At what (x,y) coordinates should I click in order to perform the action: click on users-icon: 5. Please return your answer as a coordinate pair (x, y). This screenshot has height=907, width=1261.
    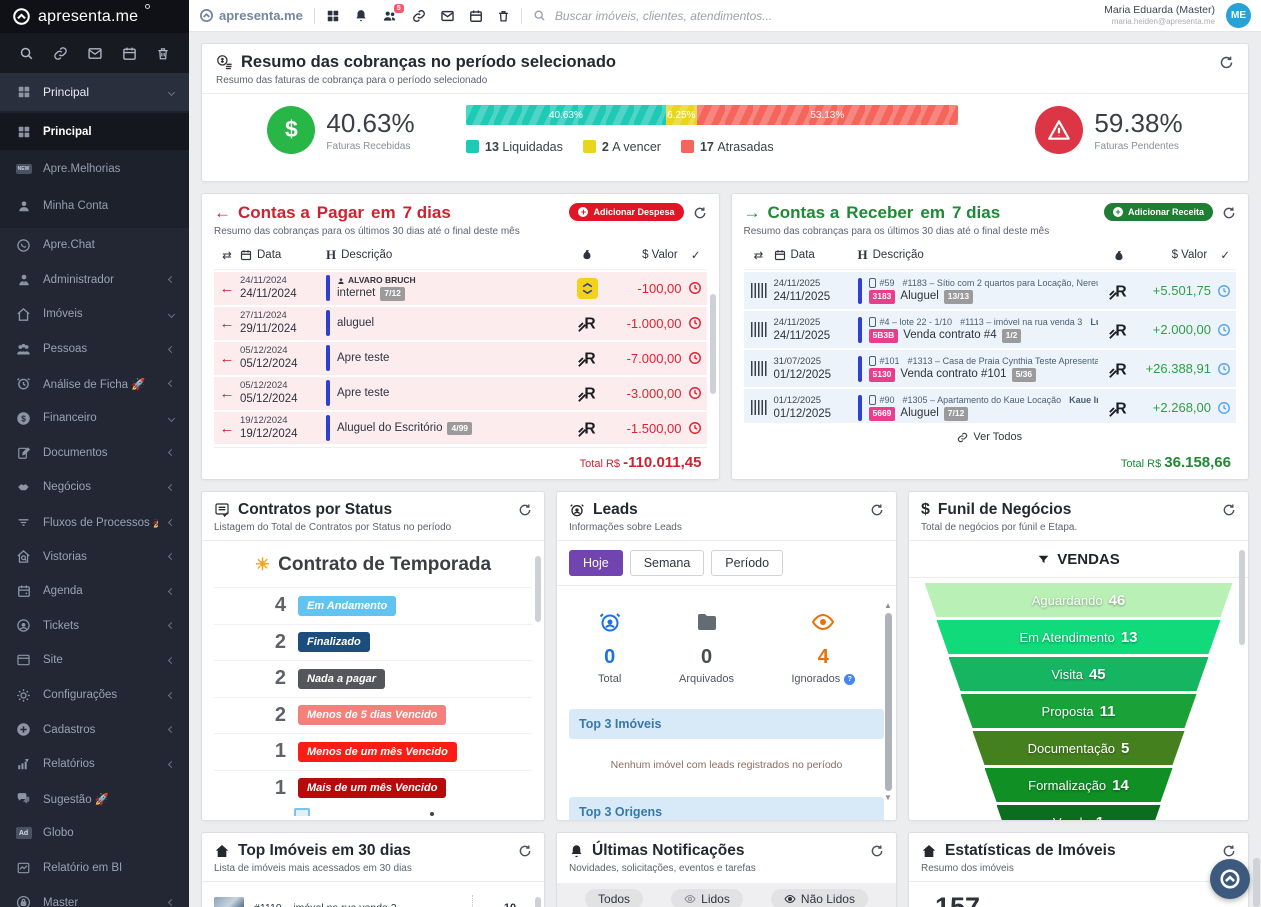
    Looking at the image, I should click on (393, 13).